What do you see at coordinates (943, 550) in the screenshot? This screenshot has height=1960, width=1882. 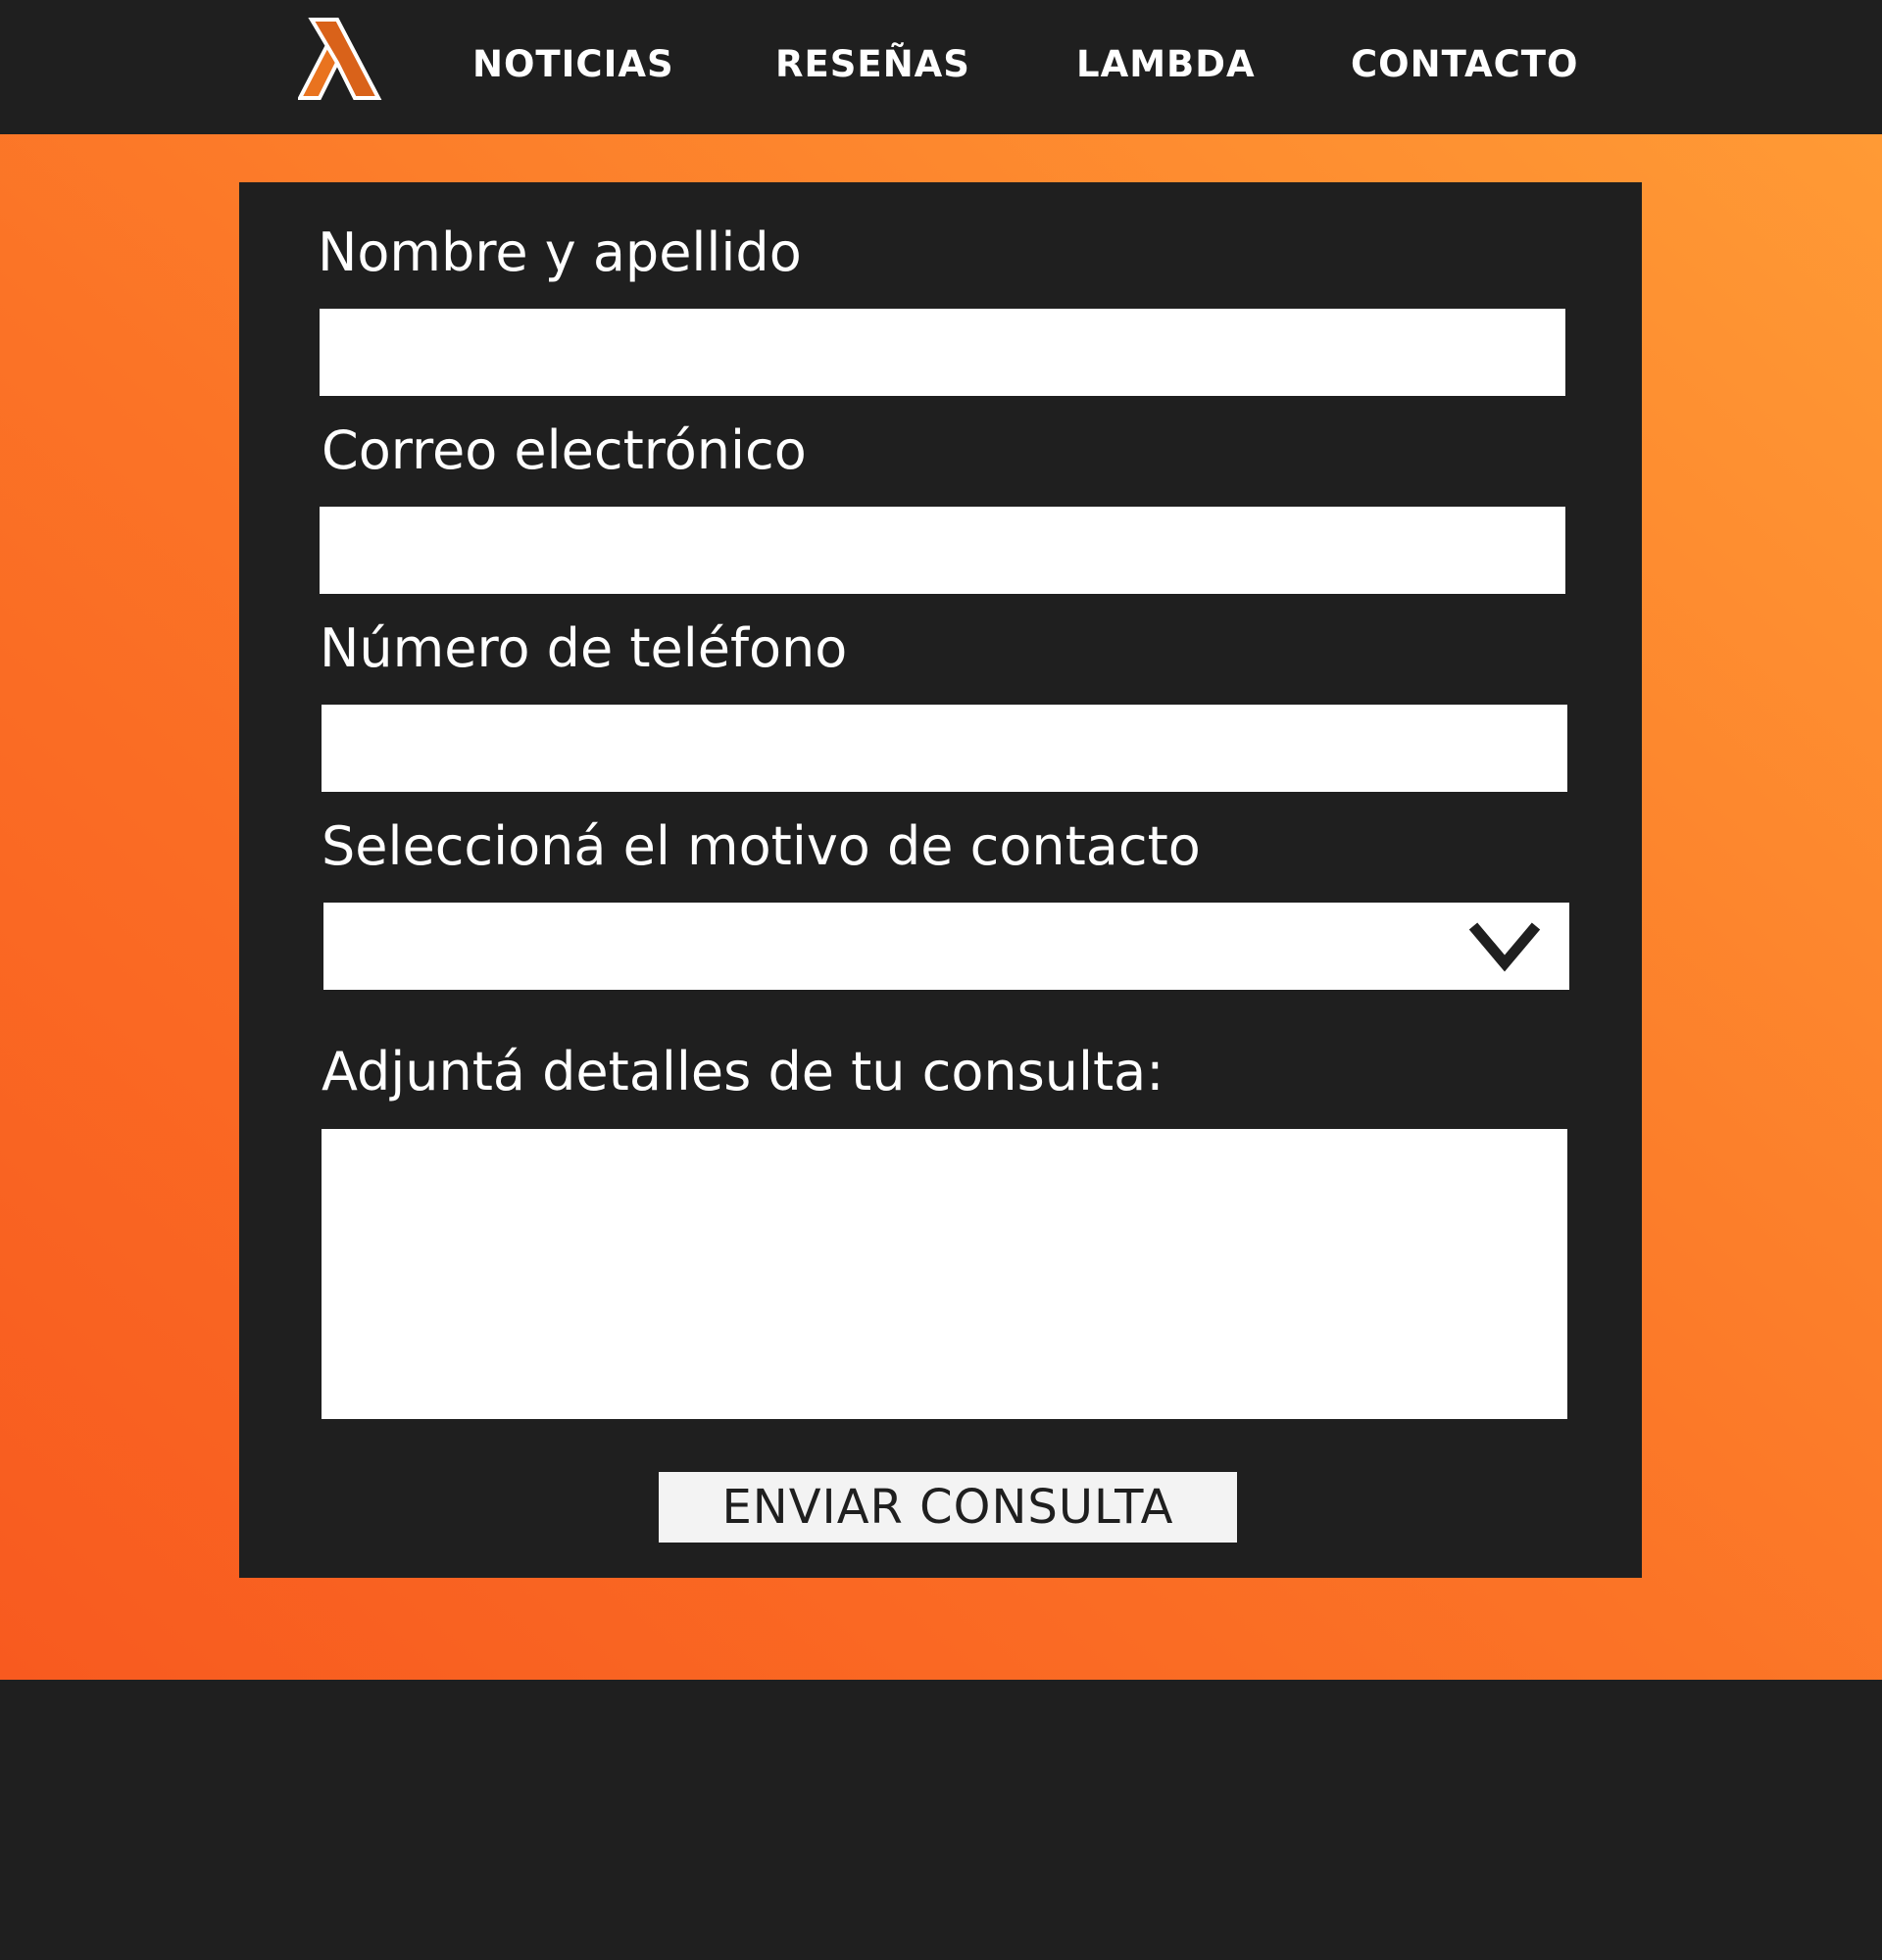 I see `email-input` at bounding box center [943, 550].